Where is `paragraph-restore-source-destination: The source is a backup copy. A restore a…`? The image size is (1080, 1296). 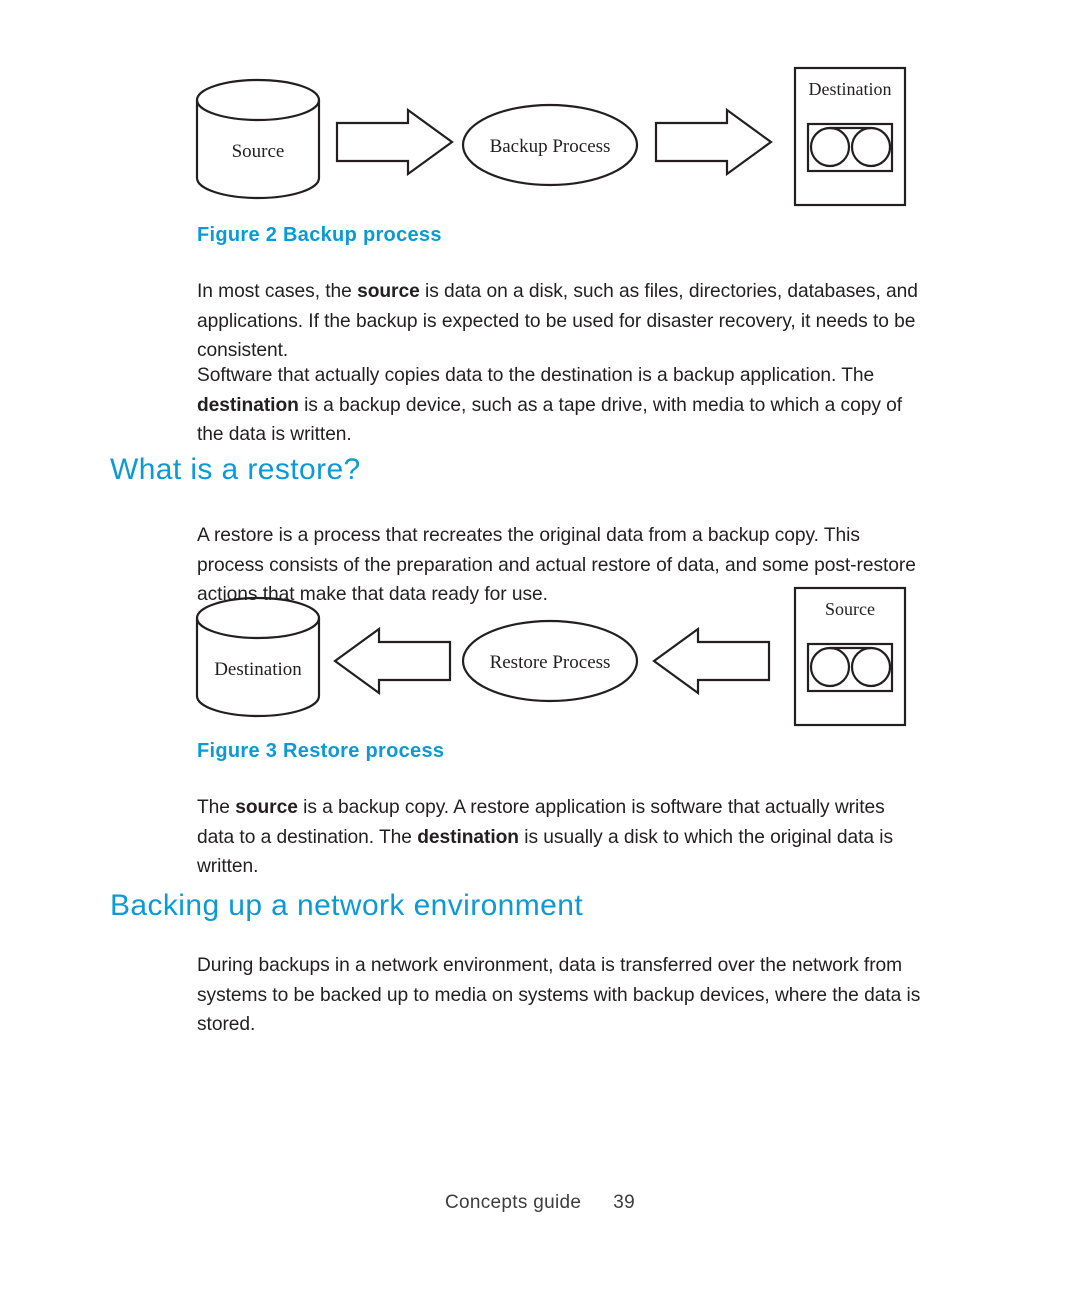 paragraph-restore-source-destination: The source is a backup copy. A restore a… is located at coordinates (560, 837).